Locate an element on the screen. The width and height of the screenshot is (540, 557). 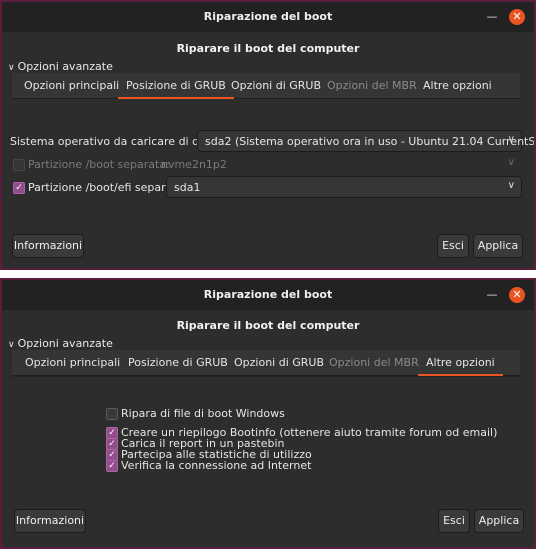
separate-boot-checkbox is located at coordinates (19, 165).